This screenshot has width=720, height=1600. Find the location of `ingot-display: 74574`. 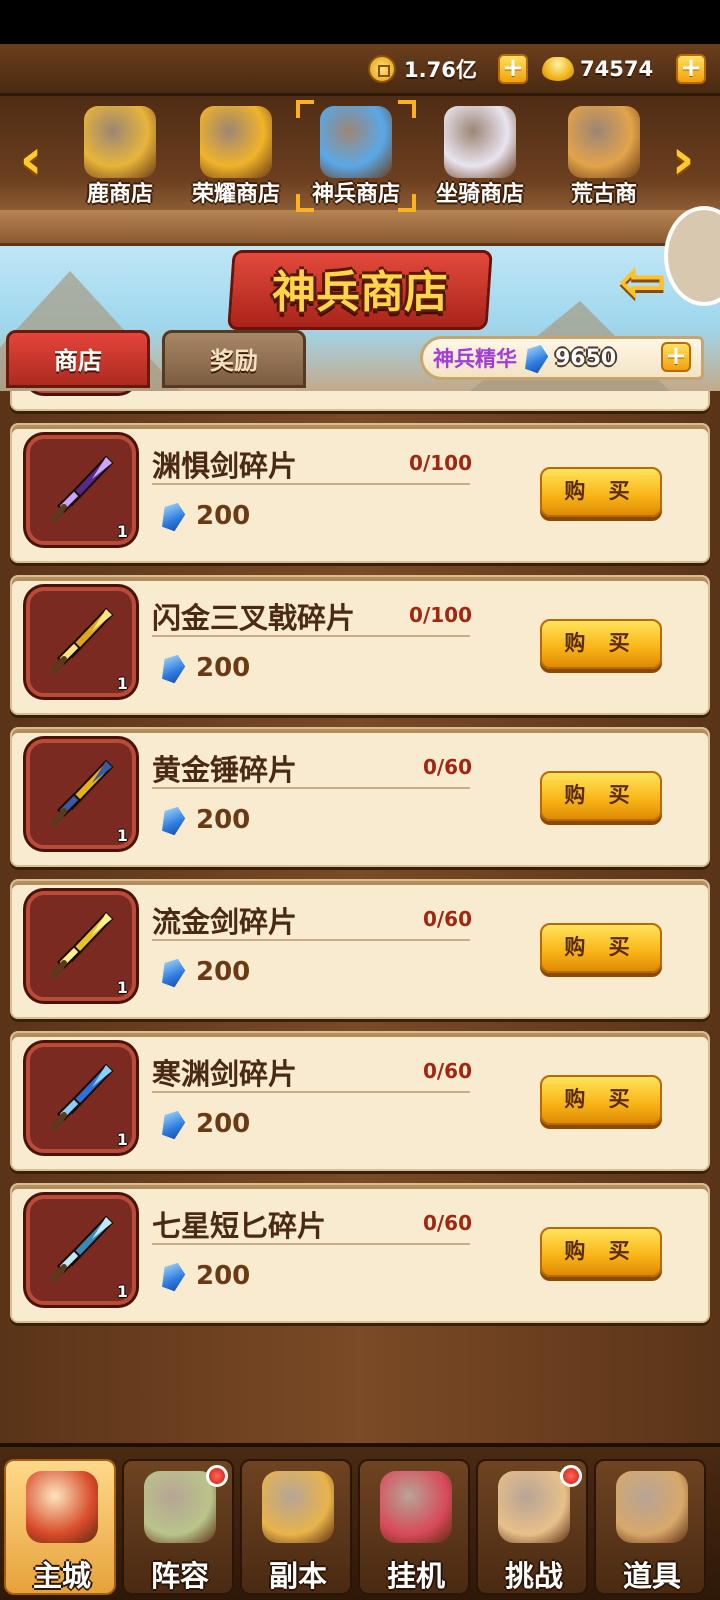

ingot-display: 74574 is located at coordinates (597, 69).